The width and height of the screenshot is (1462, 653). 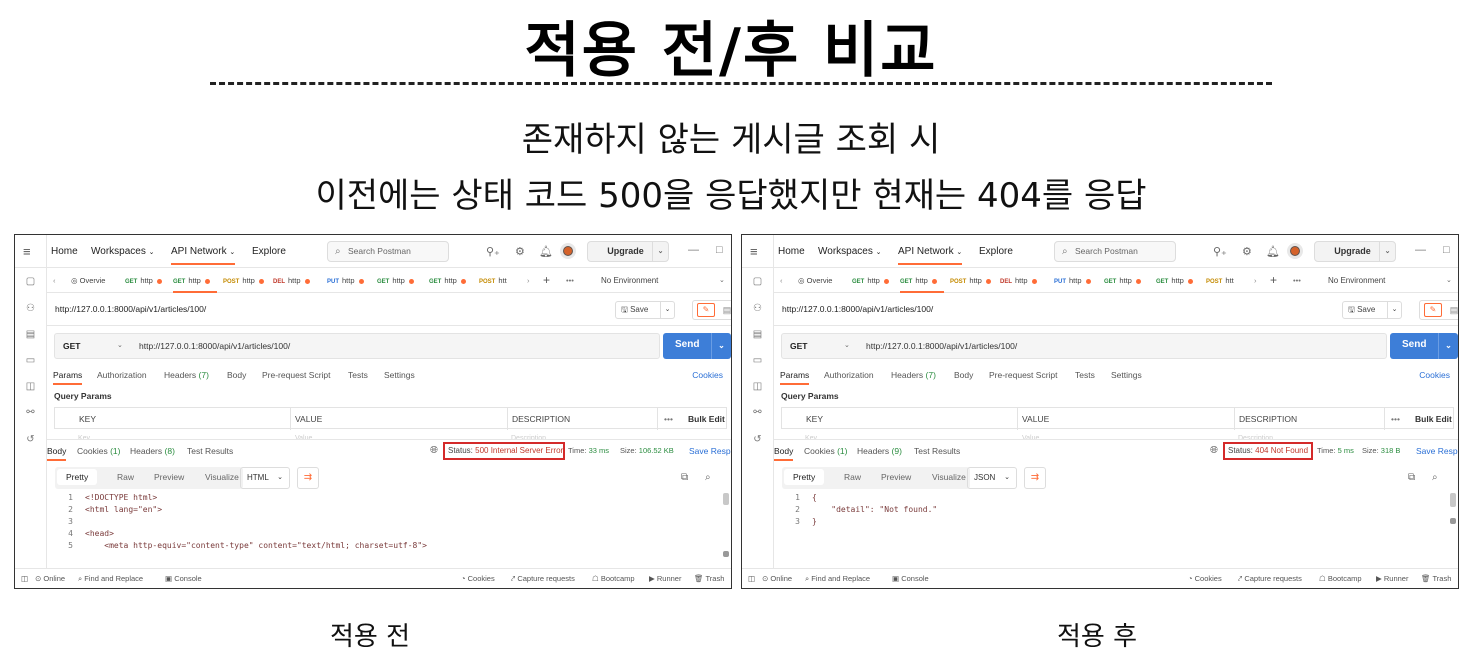 What do you see at coordinates (350, 280) in the screenshot?
I see `tab-request: PUT http` at bounding box center [350, 280].